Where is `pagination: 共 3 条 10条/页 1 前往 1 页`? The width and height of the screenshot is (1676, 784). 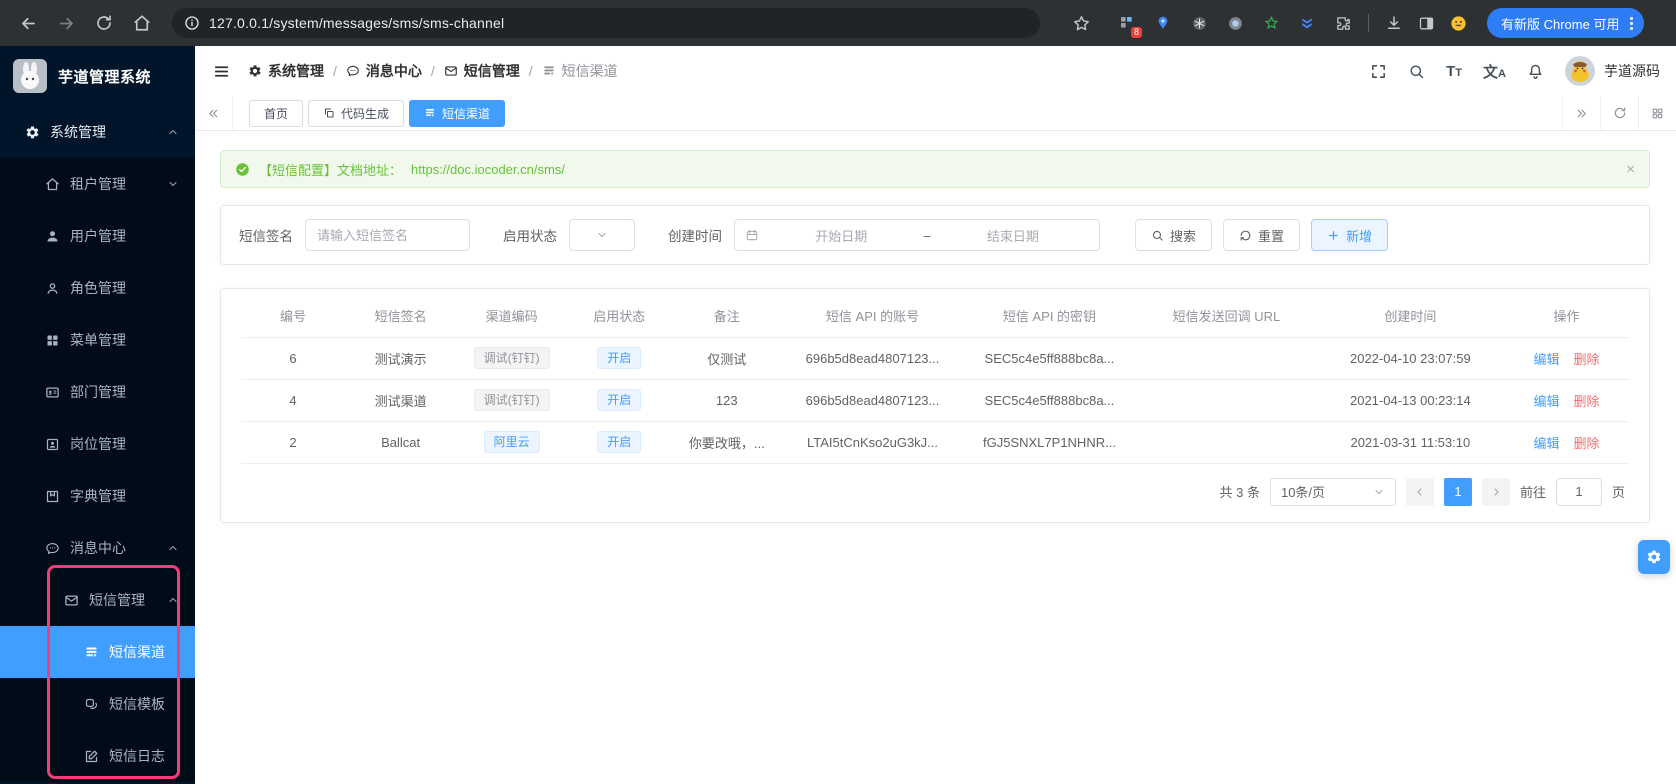 pagination: 共 3 条 10条/页 1 前往 1 页 is located at coordinates (935, 491).